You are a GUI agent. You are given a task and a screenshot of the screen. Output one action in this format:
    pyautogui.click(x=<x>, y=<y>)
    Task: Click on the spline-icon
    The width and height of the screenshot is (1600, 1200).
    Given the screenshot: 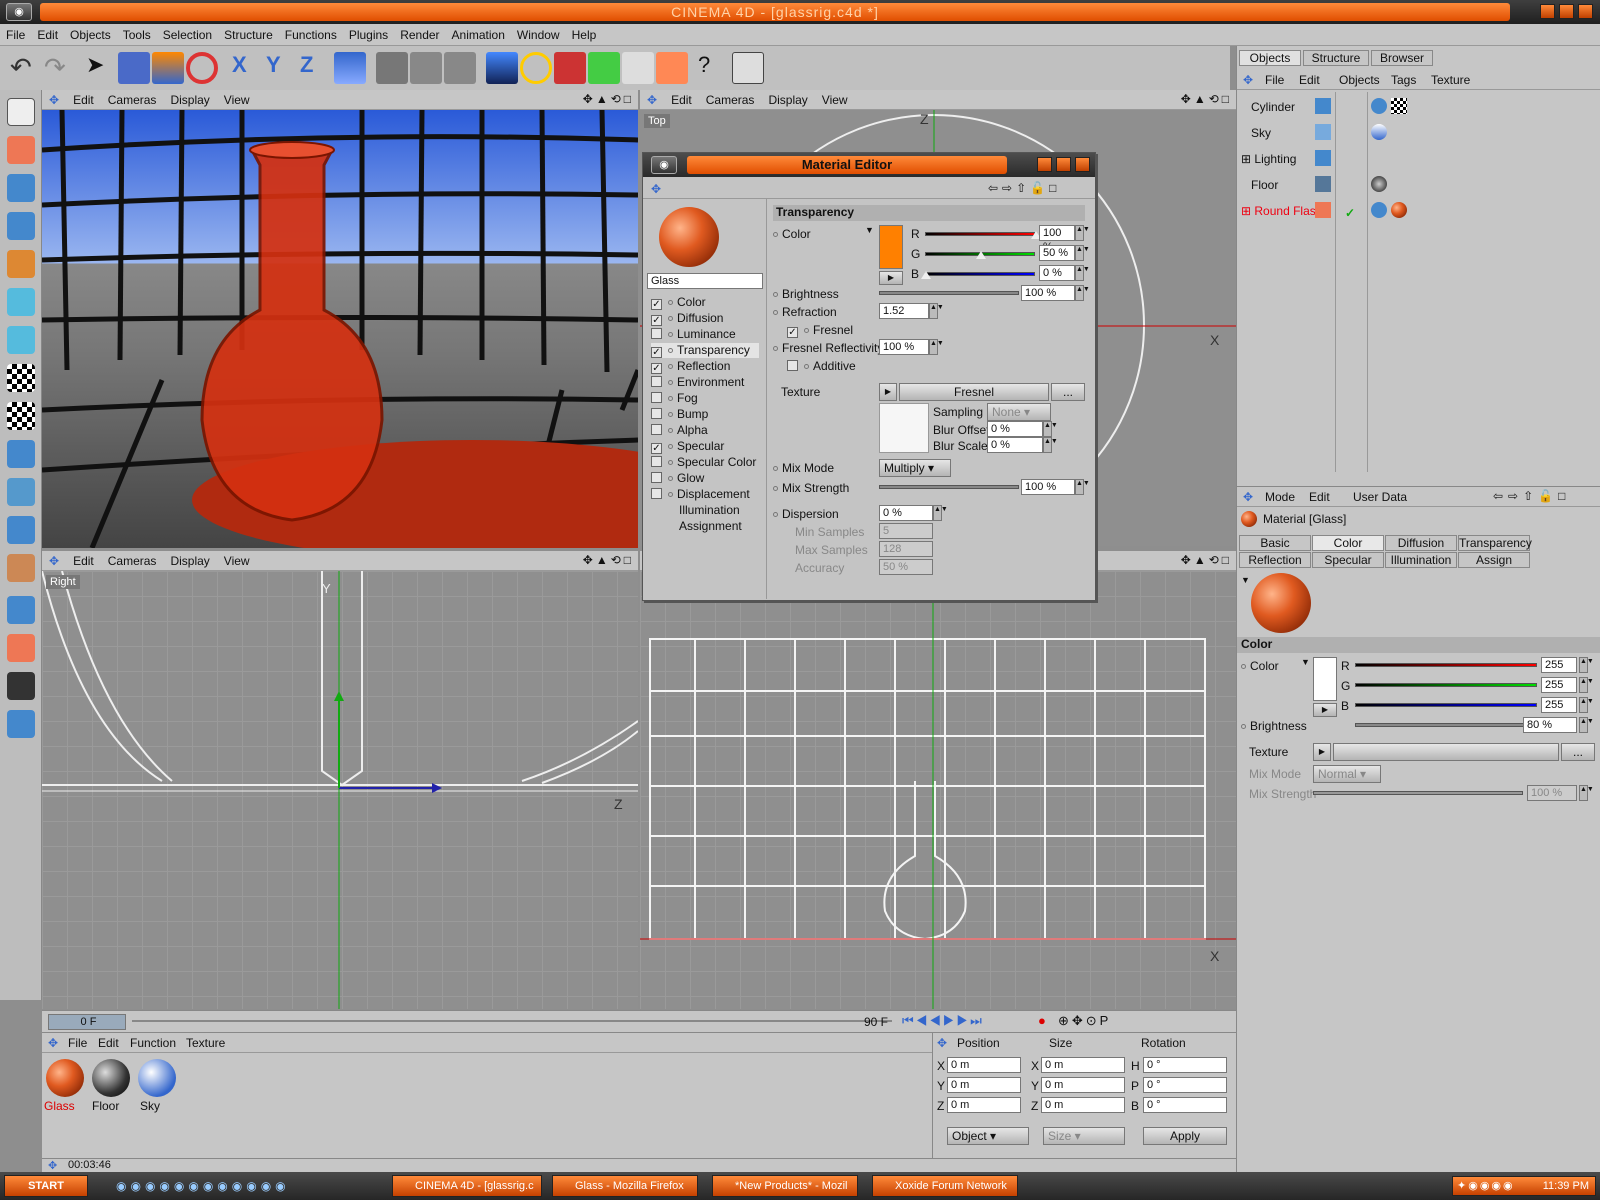 What is the action you would take?
    pyautogui.click(x=536, y=68)
    